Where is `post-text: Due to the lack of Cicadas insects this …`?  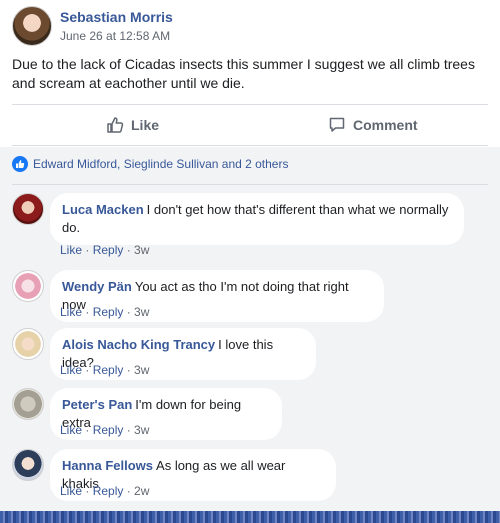
post-text: Due to the lack of Cicadas insects this … is located at coordinates (243, 73).